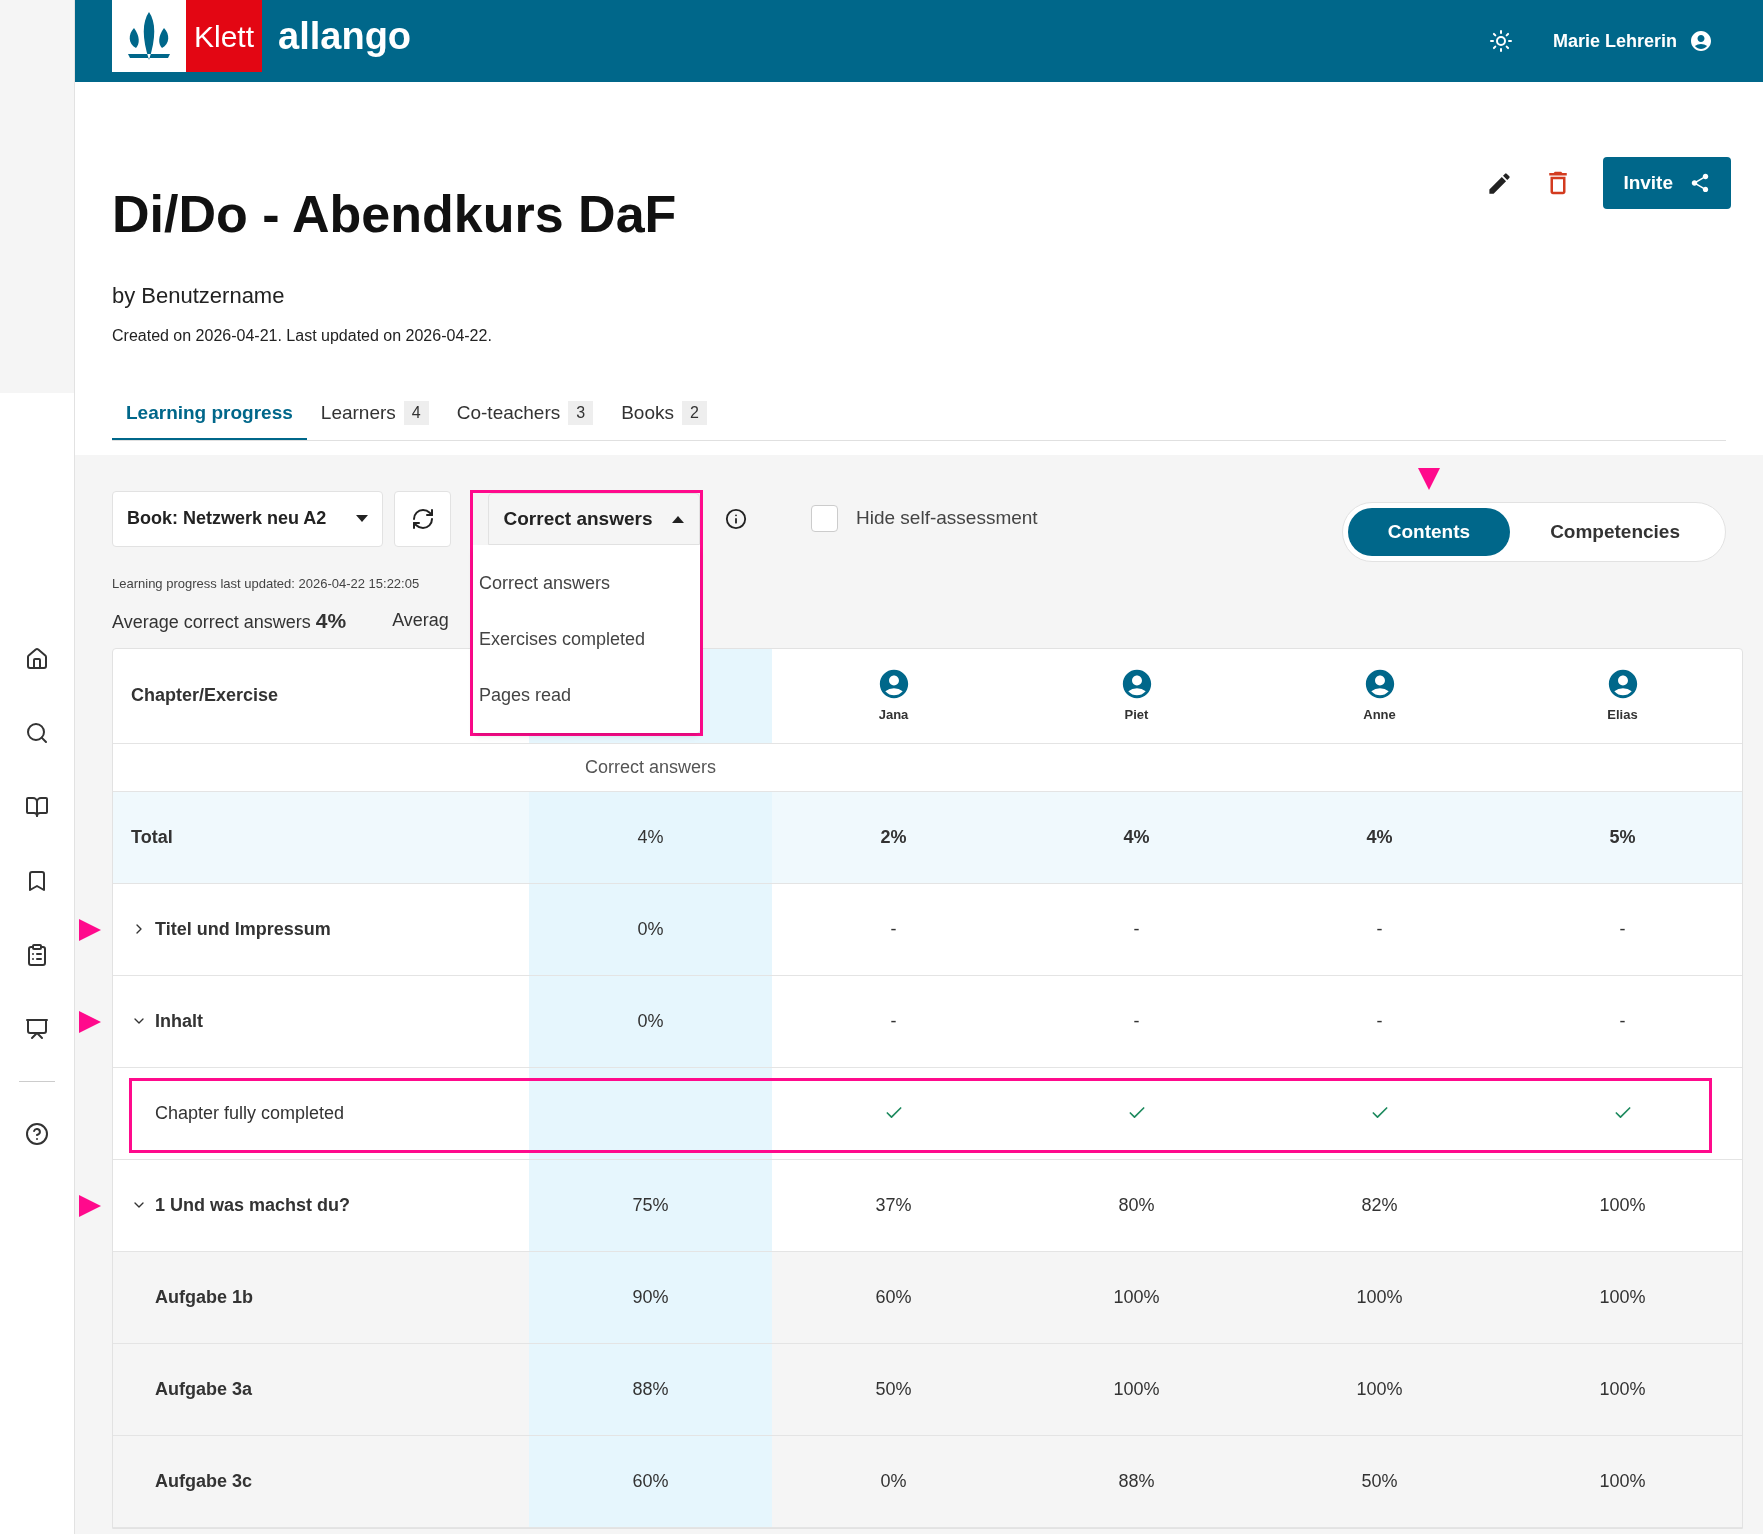  What do you see at coordinates (209, 414) in the screenshot?
I see `tab: Learning progress` at bounding box center [209, 414].